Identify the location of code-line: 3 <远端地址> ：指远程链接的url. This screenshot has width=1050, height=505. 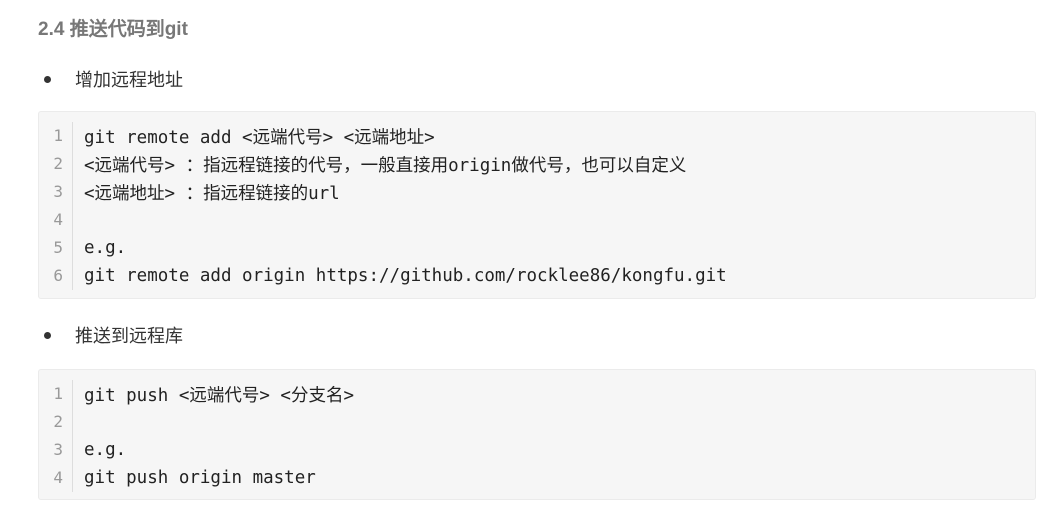
(537, 192).